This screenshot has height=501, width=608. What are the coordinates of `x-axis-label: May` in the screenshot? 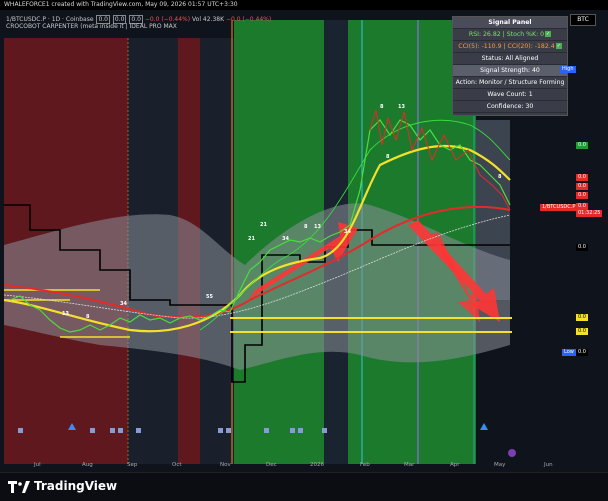 It's located at (500, 465).